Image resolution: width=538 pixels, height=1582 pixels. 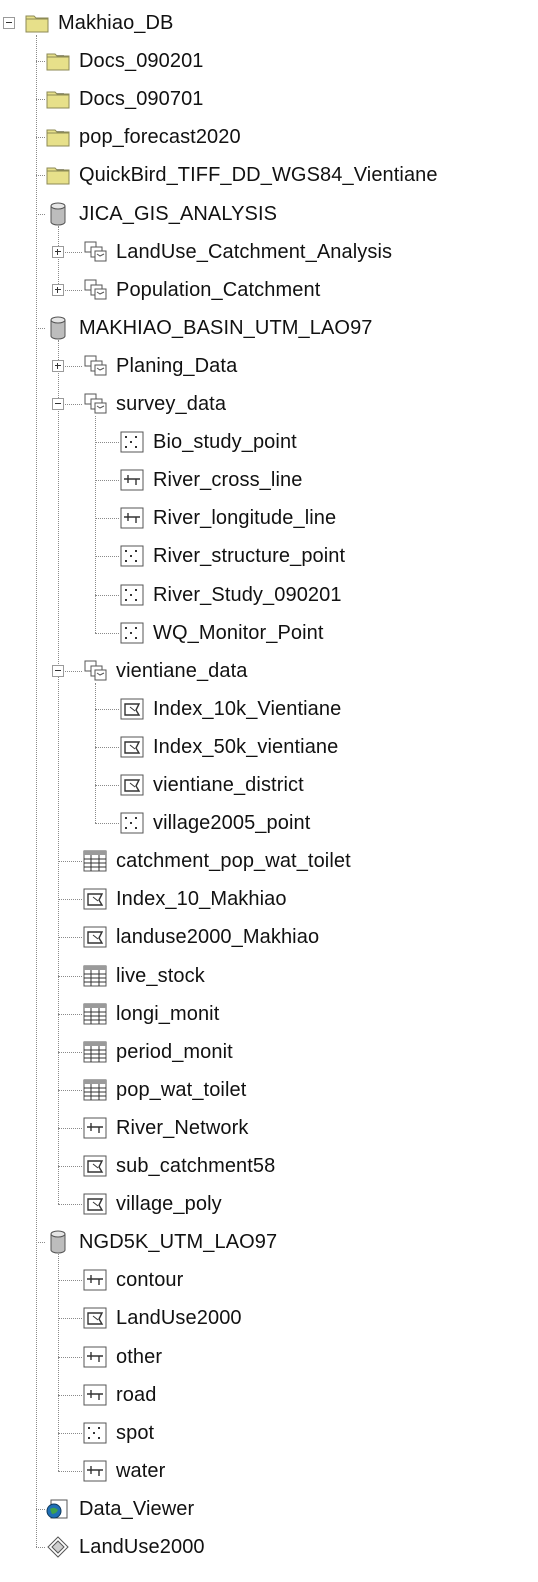 I want to click on tree-item-quickbird-tiff-dd-wgs84-vientiane: QuickBird_TIFF_DD_WGS84_Vientiane, so click(x=269, y=175).